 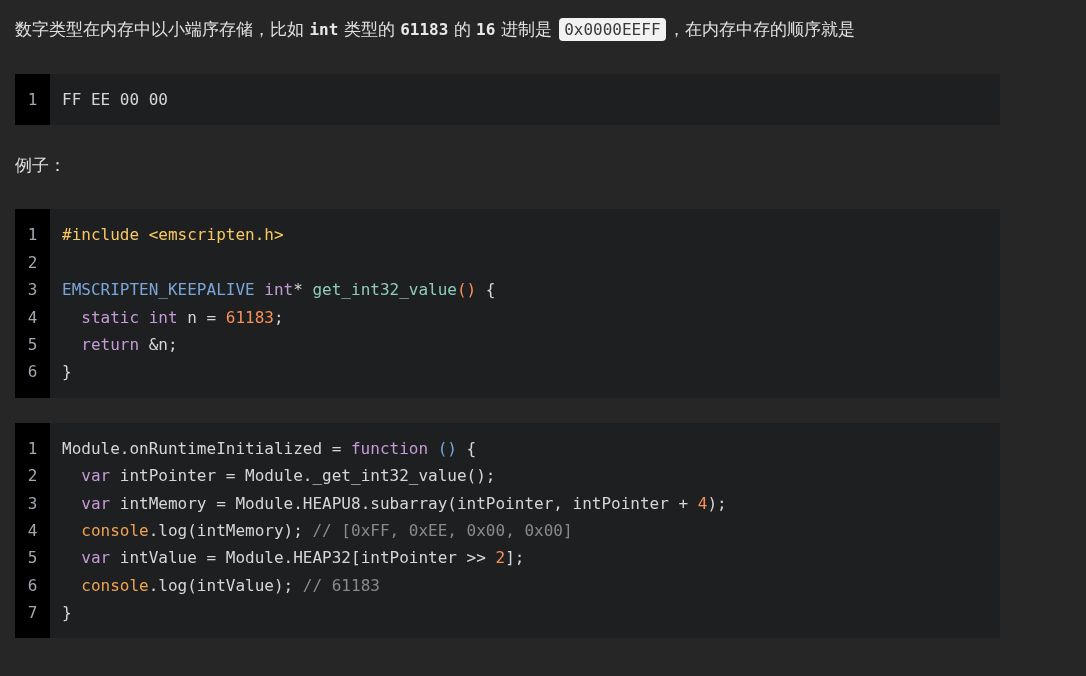 I want to click on inline-code: int, so click(x=324, y=29).